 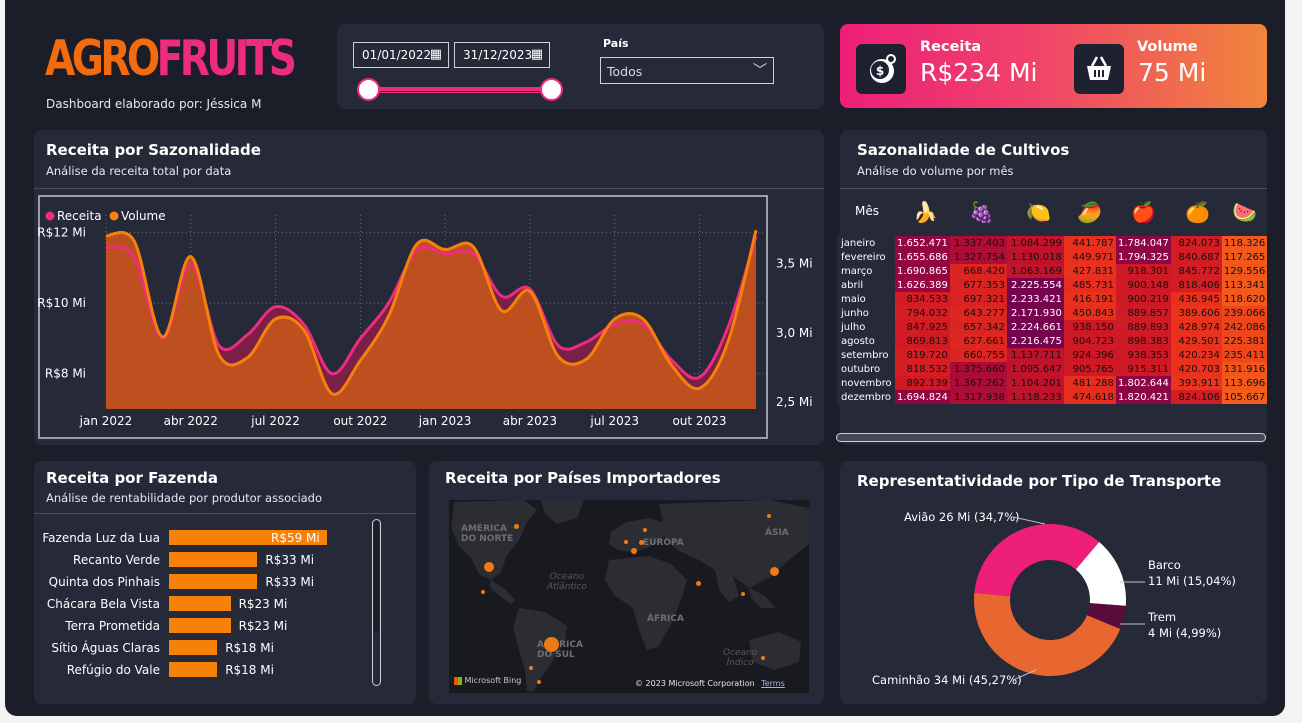 I want to click on heatmap-cell: 1.820.421, so click(x=1143, y=397).